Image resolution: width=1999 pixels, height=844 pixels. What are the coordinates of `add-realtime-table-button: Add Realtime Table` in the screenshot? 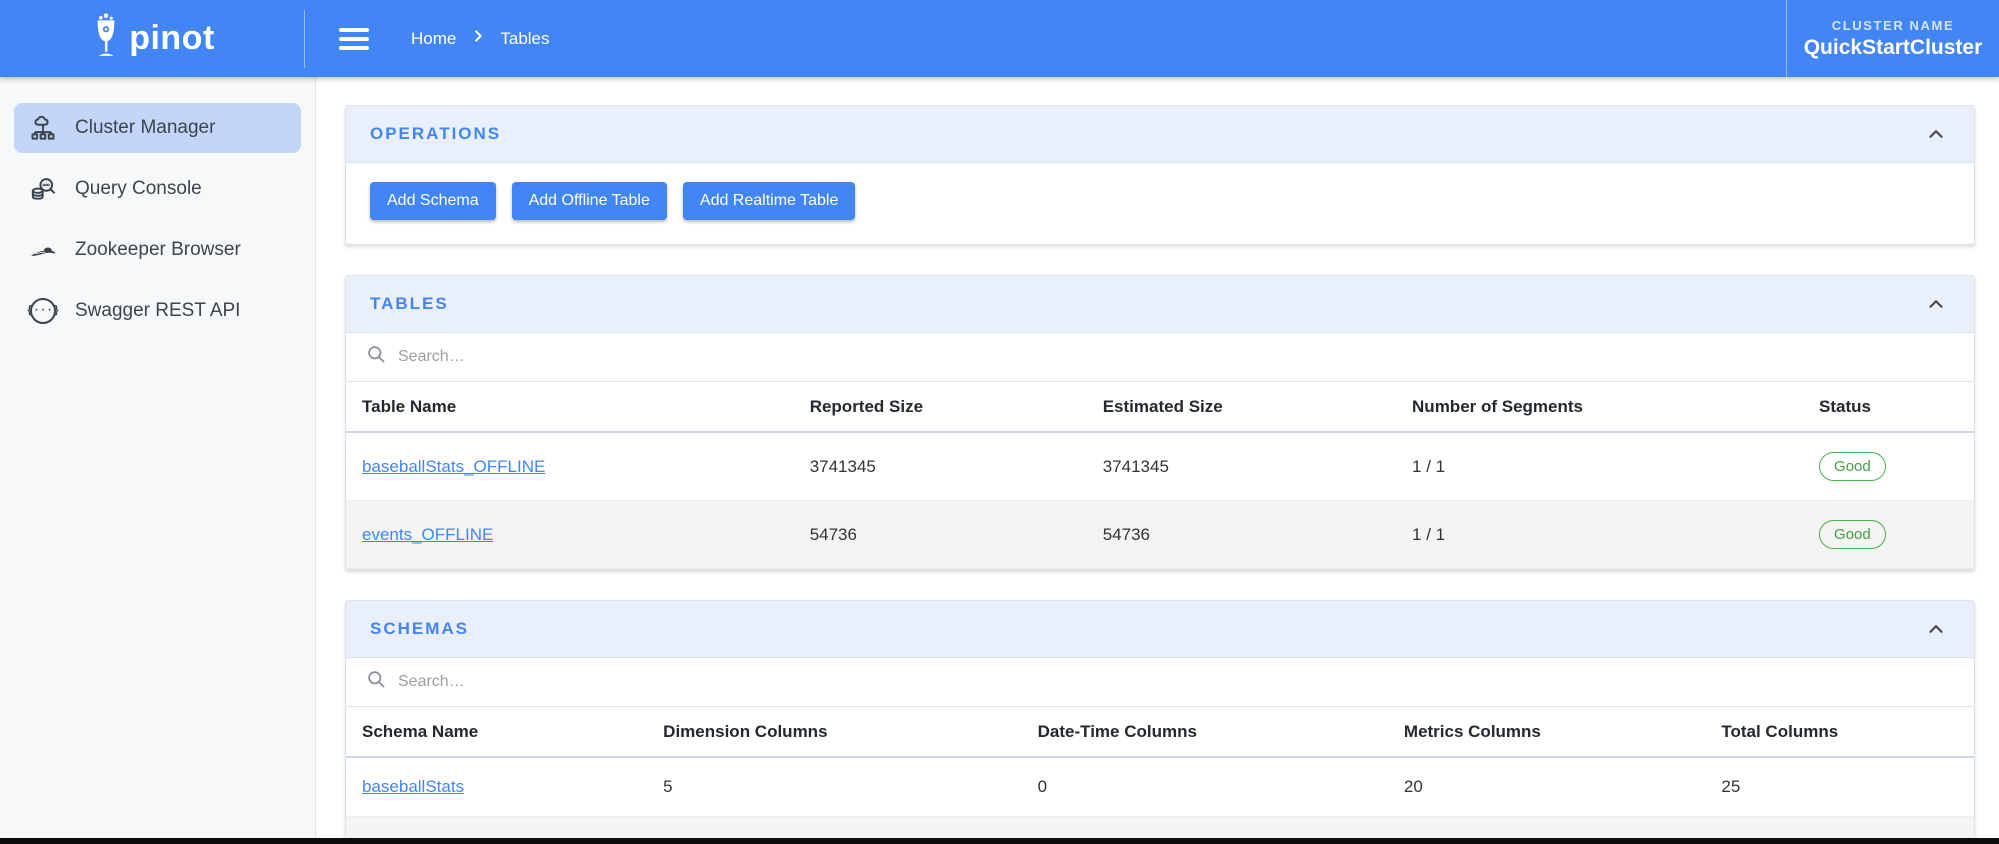 It's located at (769, 201).